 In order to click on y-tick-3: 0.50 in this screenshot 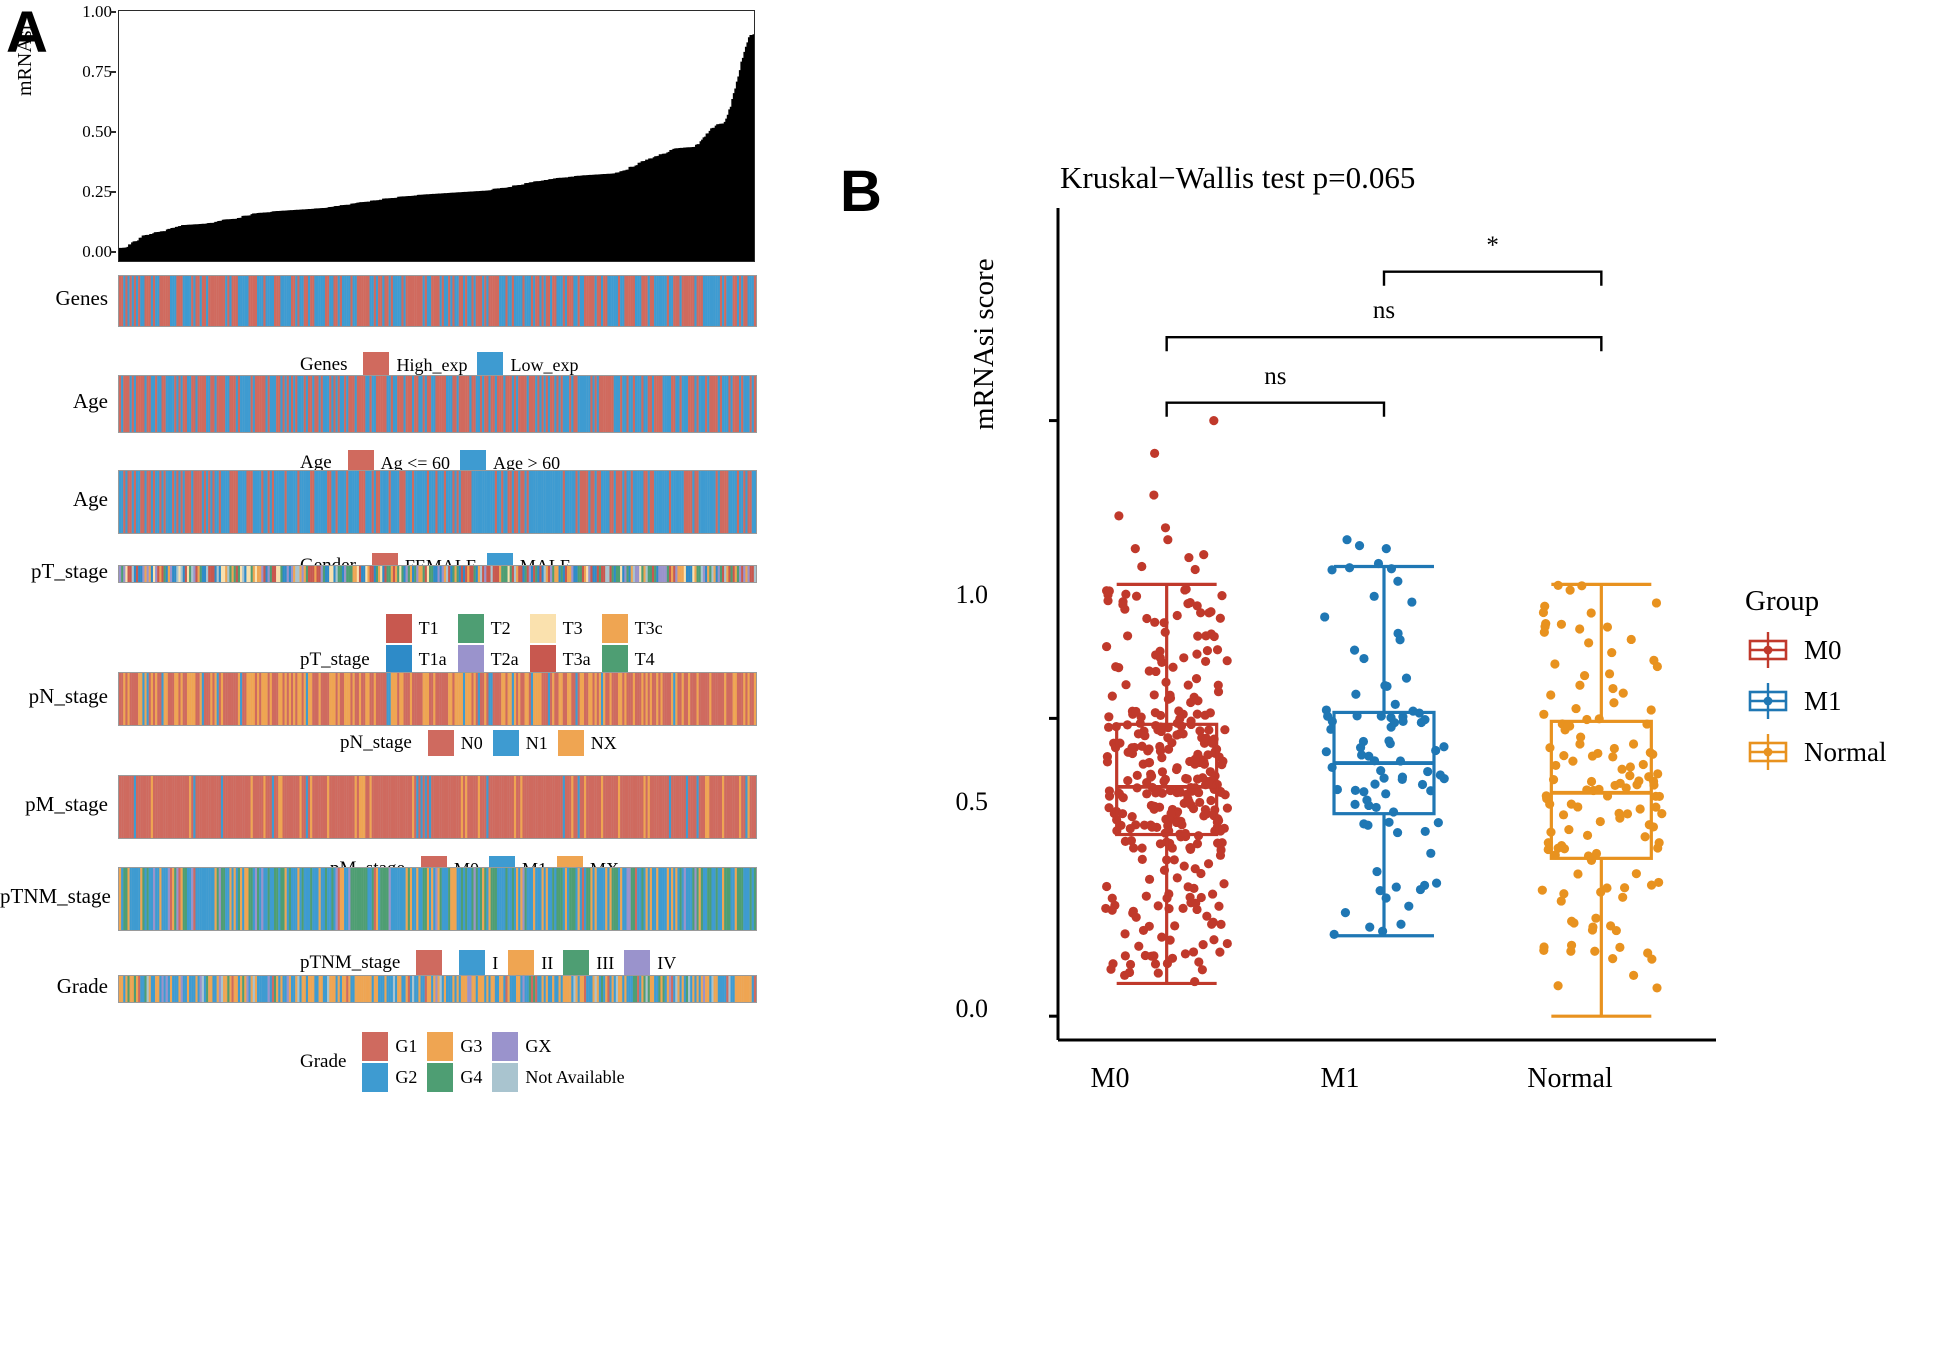, I will do `click(97, 131)`.